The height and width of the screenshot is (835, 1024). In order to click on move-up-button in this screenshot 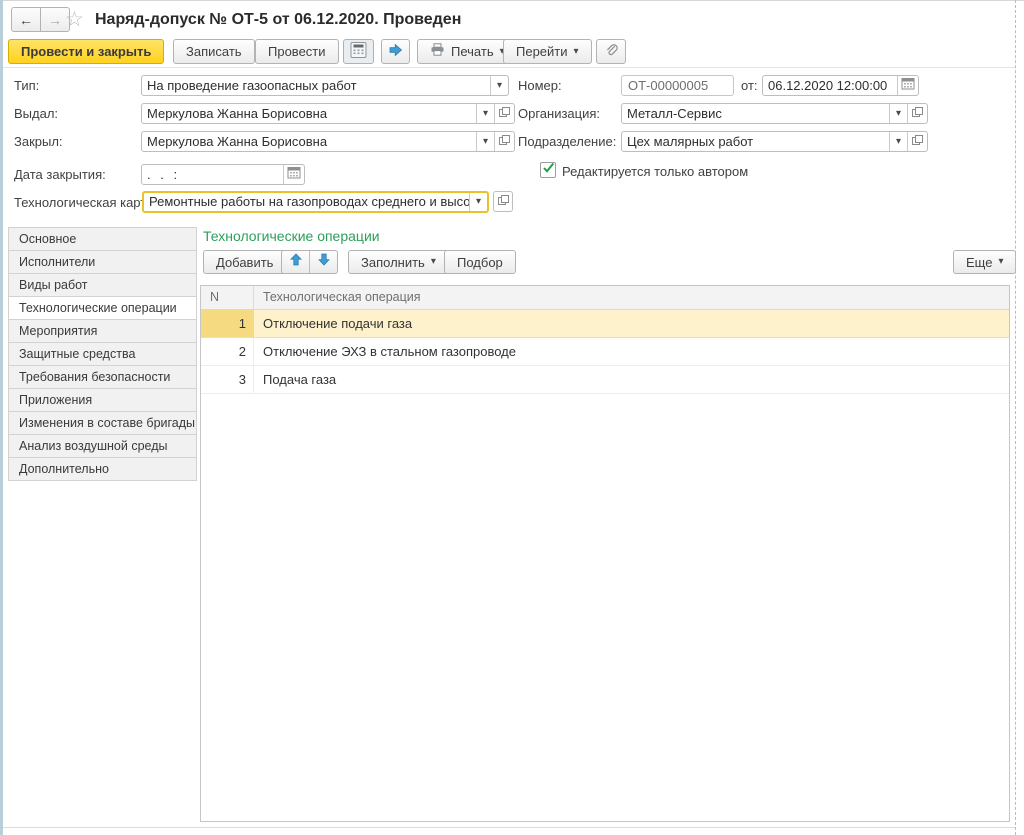, I will do `click(295, 262)`.